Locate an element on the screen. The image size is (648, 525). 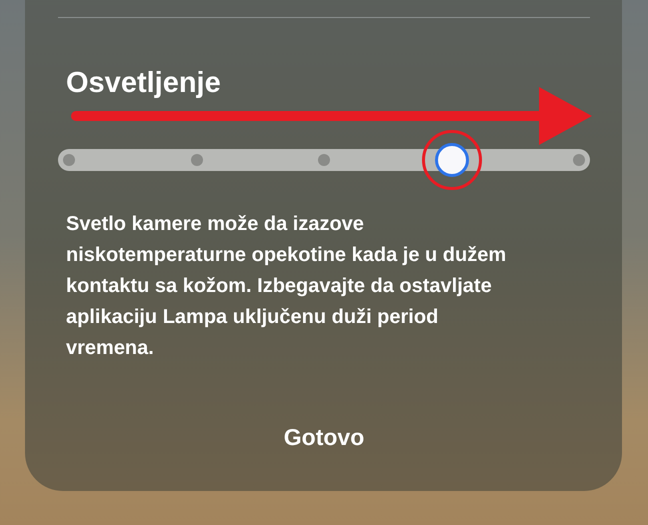
brightness-slider is located at coordinates (324, 160).